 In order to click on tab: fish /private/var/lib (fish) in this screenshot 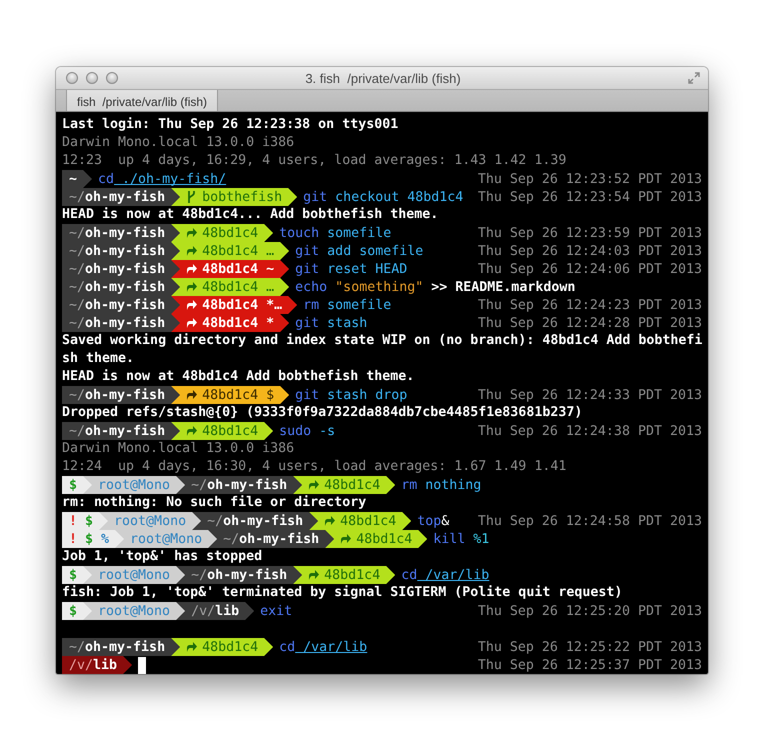, I will do `click(142, 100)`.